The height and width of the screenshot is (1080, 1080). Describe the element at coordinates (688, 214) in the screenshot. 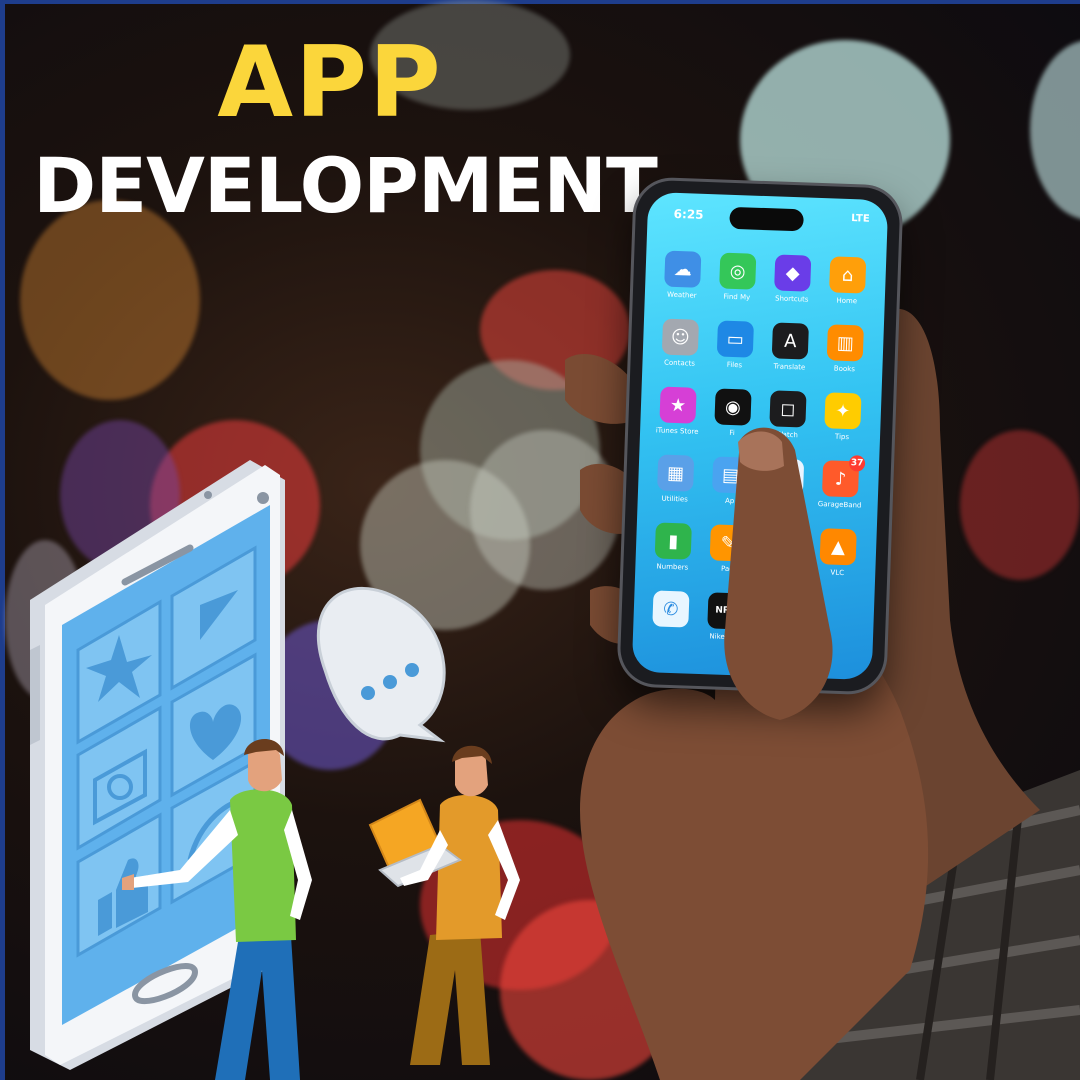

I see `status-time: 6:25` at that location.